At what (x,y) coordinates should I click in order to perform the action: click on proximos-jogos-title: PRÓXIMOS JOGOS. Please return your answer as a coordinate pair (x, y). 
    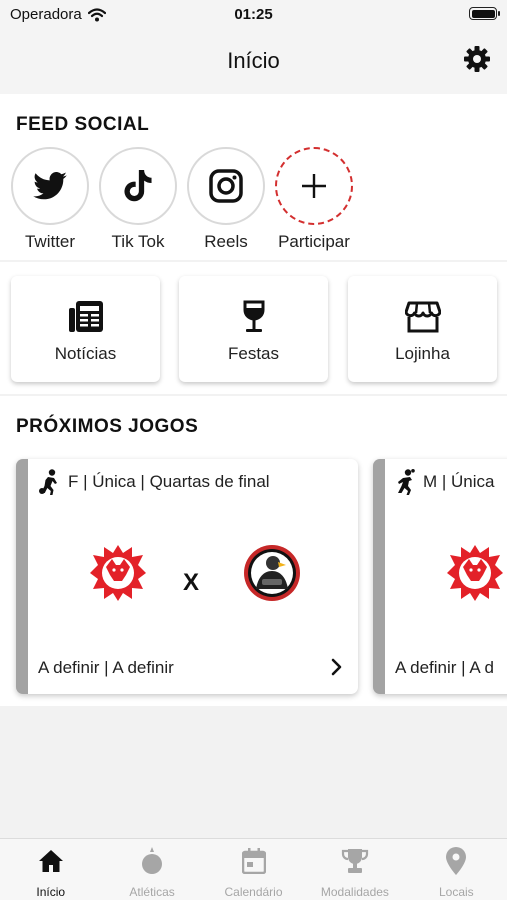
    Looking at the image, I should click on (107, 426).